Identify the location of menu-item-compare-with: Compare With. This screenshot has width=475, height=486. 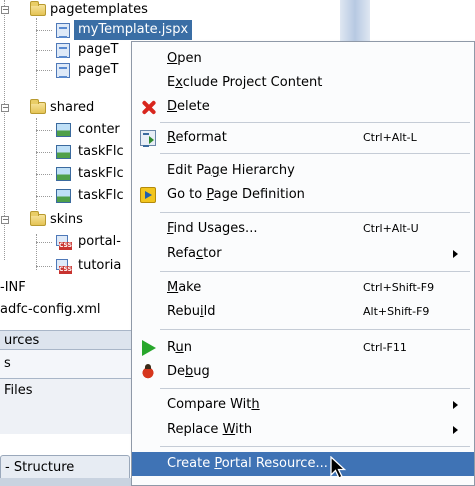
(303, 405).